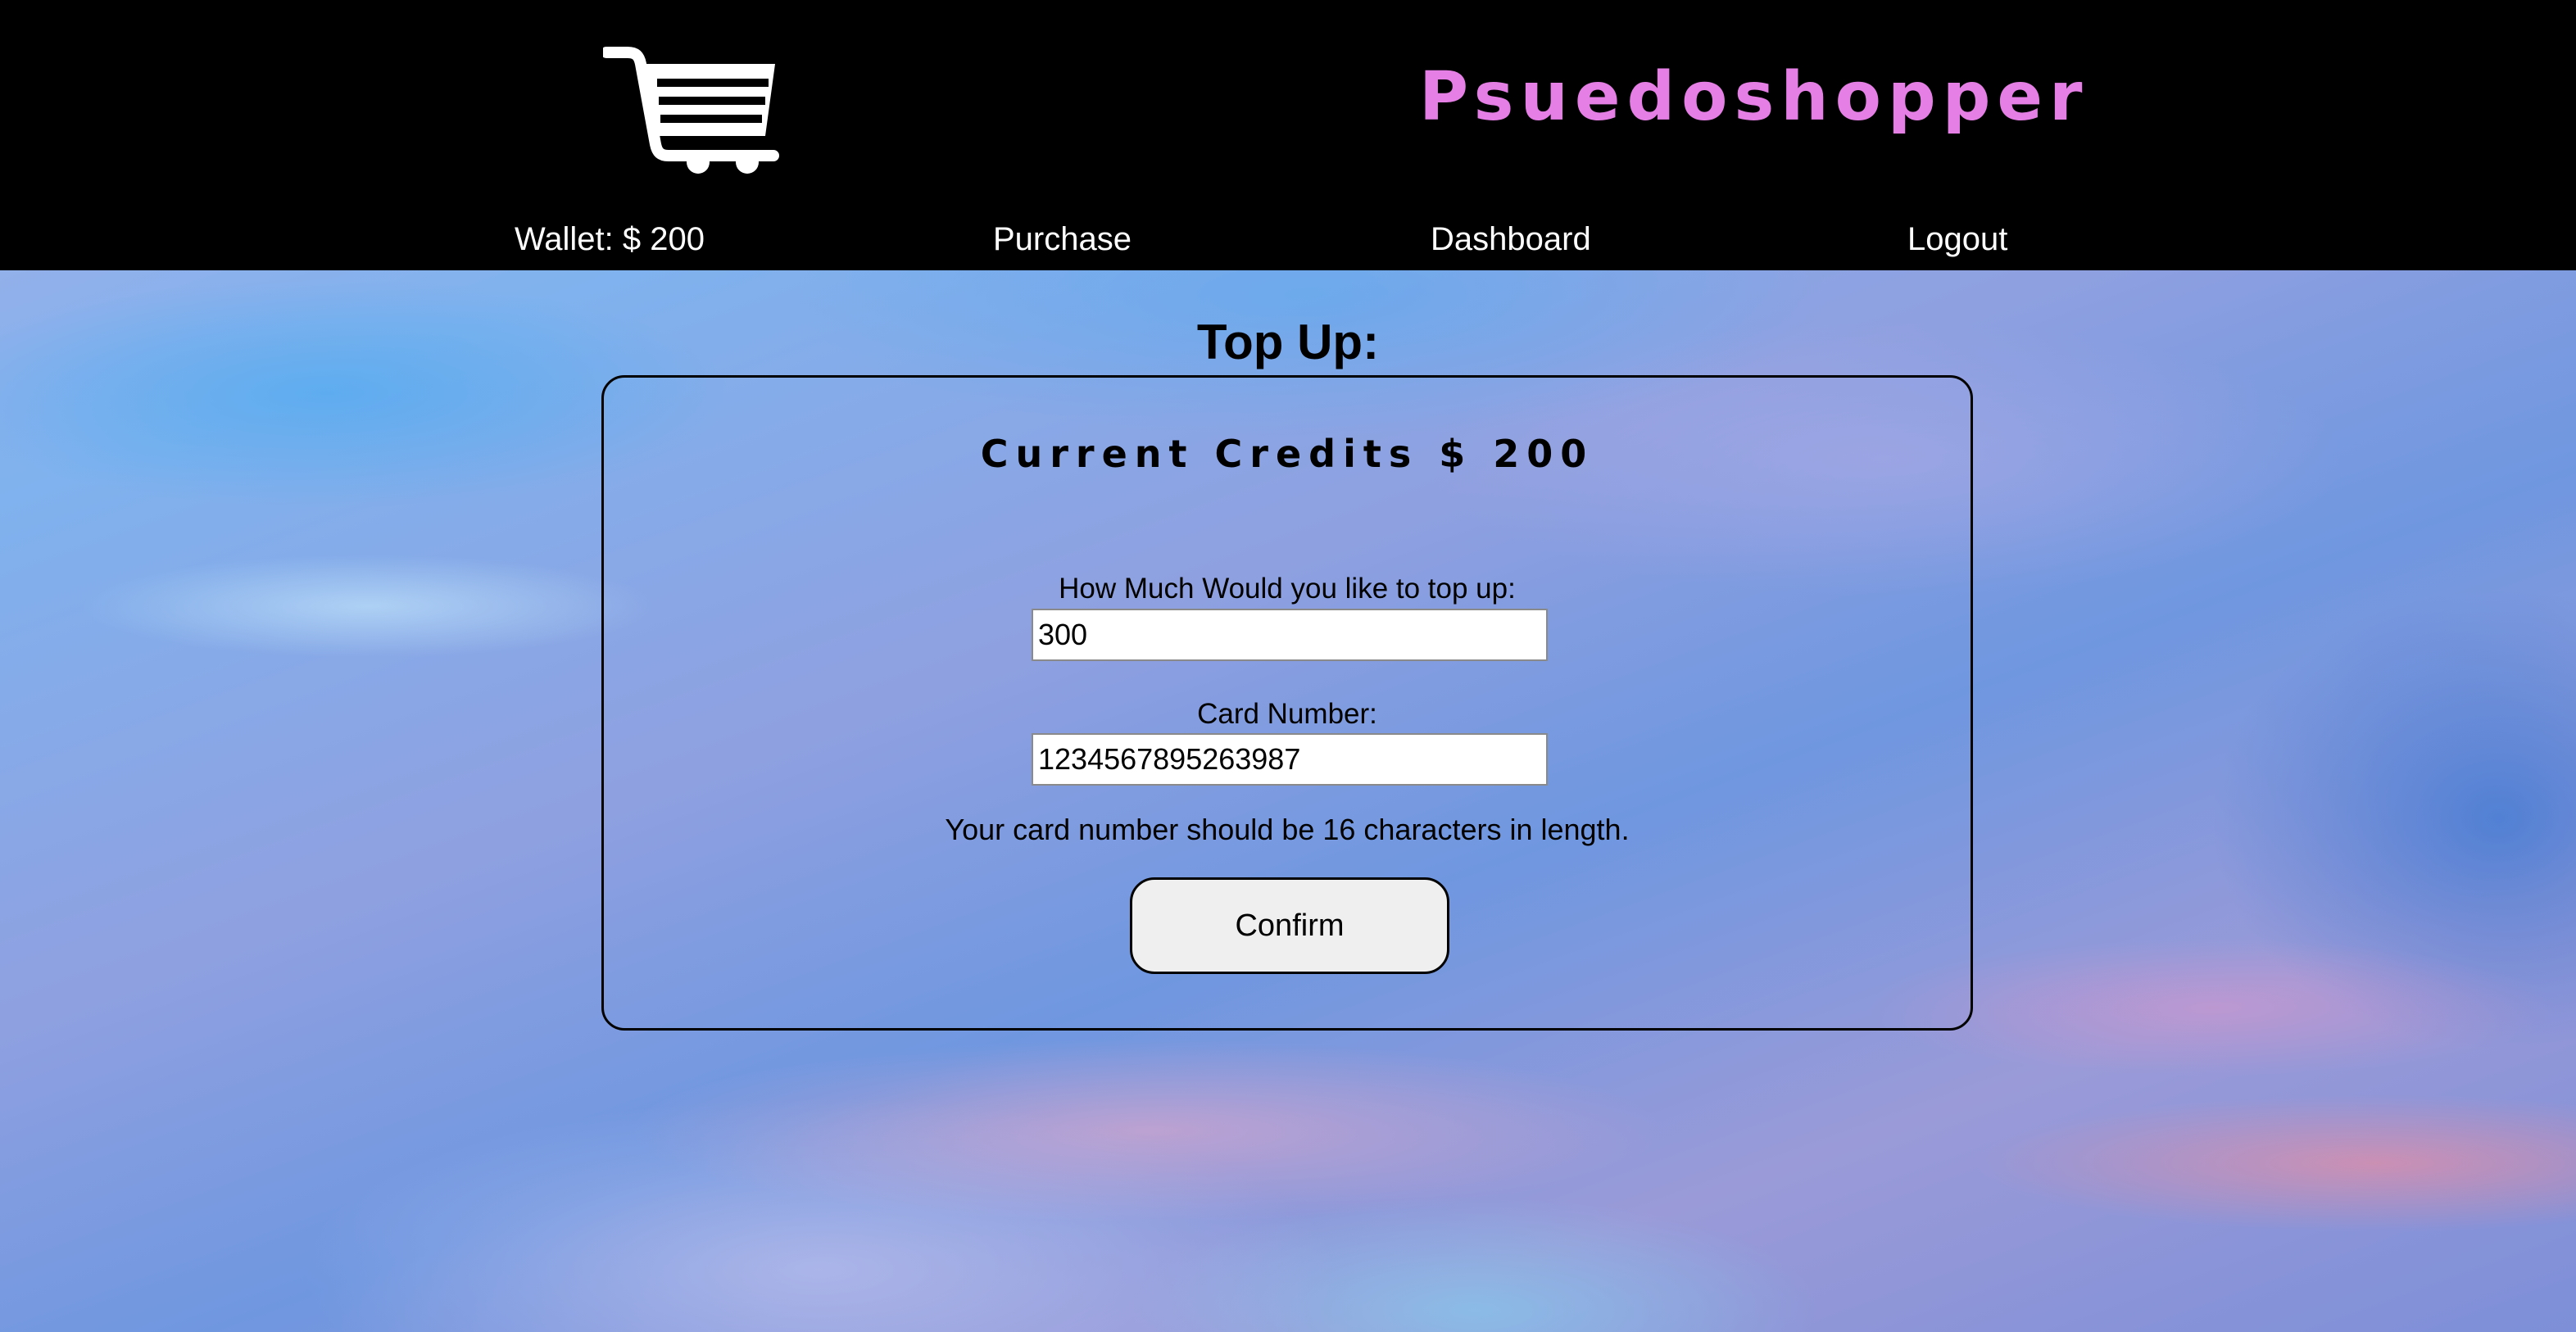 This screenshot has height=1332, width=2576. I want to click on page-title: Top Up:, so click(1288, 342).